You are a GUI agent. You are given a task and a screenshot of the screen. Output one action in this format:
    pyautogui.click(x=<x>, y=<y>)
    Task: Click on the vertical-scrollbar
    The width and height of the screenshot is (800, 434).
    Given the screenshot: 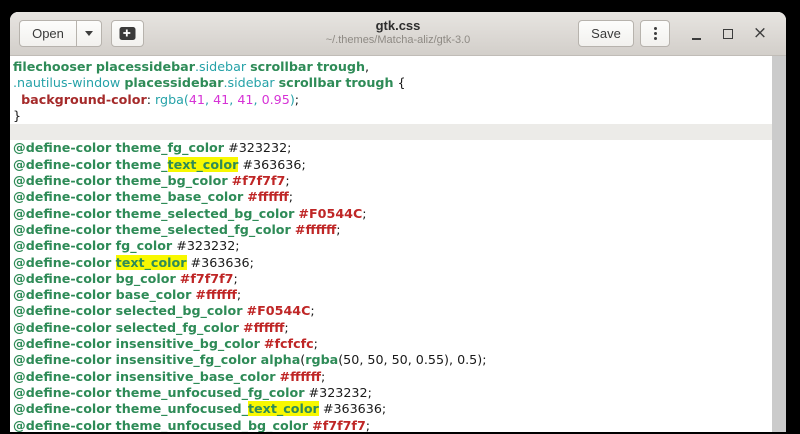 What is the action you would take?
    pyautogui.click(x=779, y=244)
    